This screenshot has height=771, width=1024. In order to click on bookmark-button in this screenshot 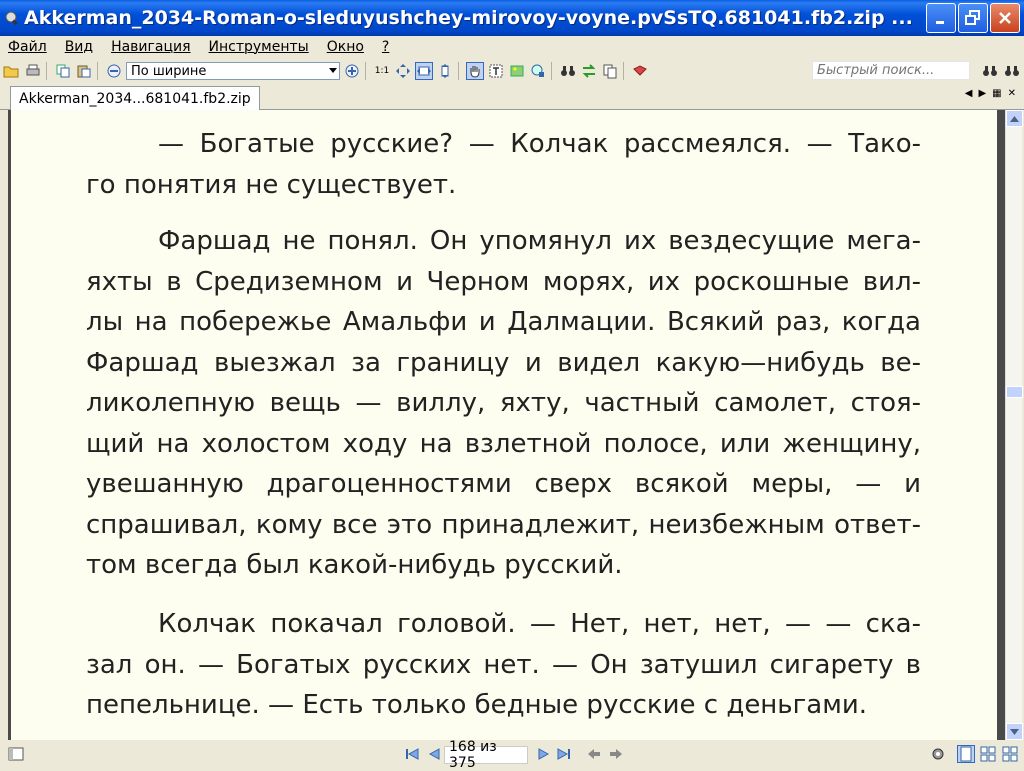, I will do `click(640, 71)`.